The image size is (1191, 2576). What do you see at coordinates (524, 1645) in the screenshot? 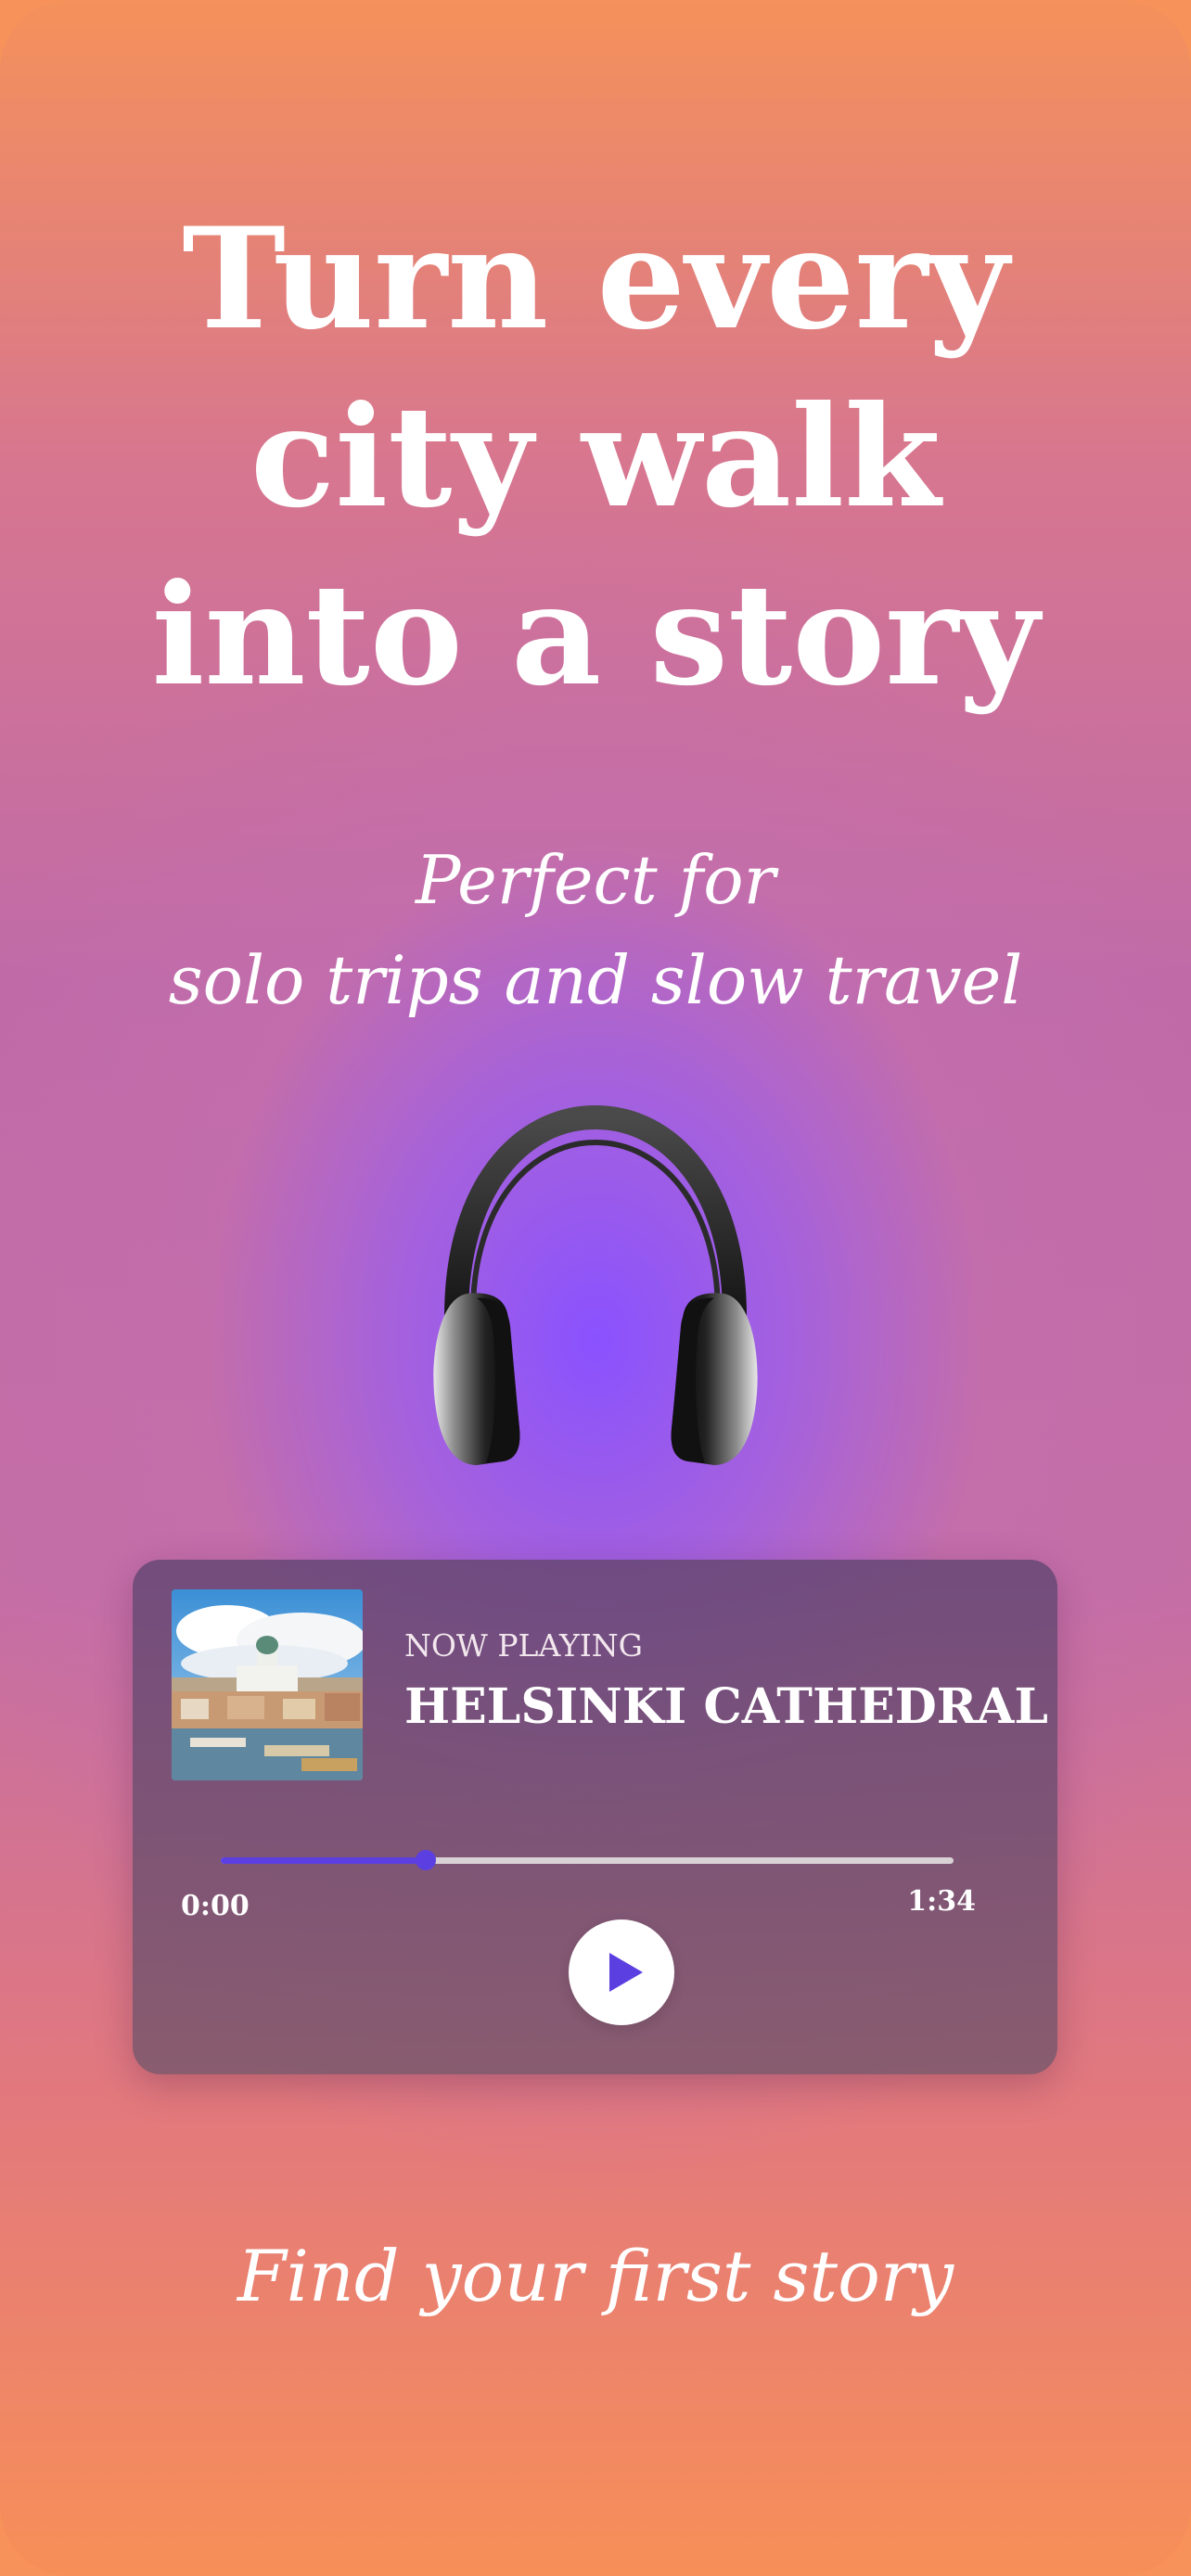
I see `now-playing-label: NOW PLAYING` at bounding box center [524, 1645].